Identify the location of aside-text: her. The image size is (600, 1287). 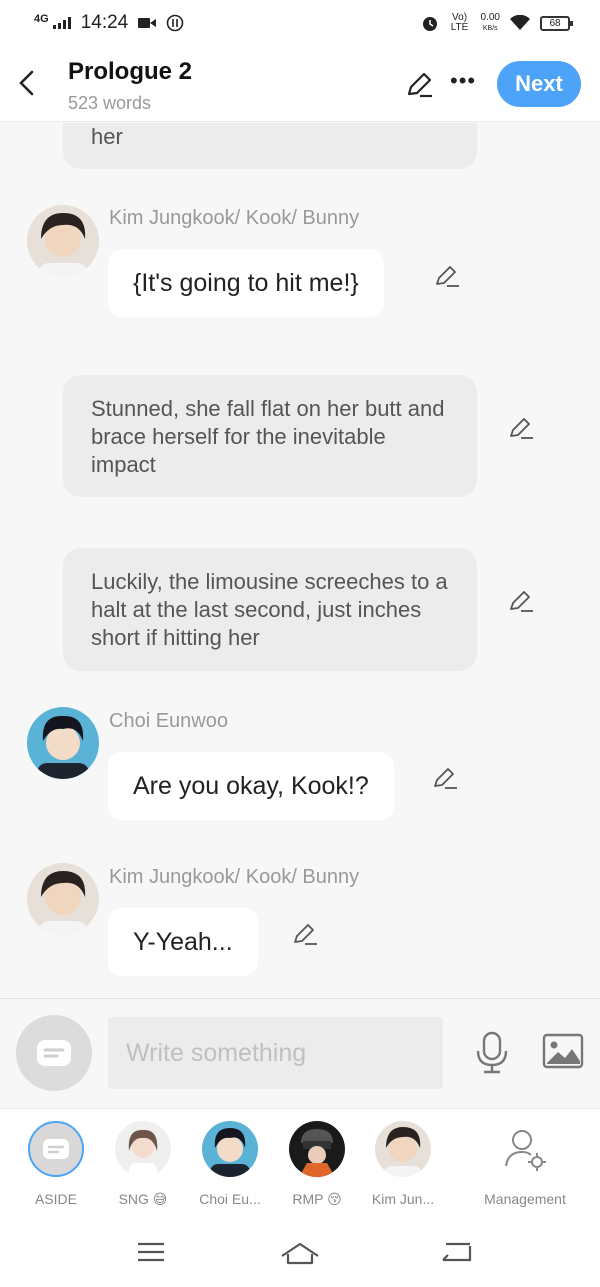
(107, 136).